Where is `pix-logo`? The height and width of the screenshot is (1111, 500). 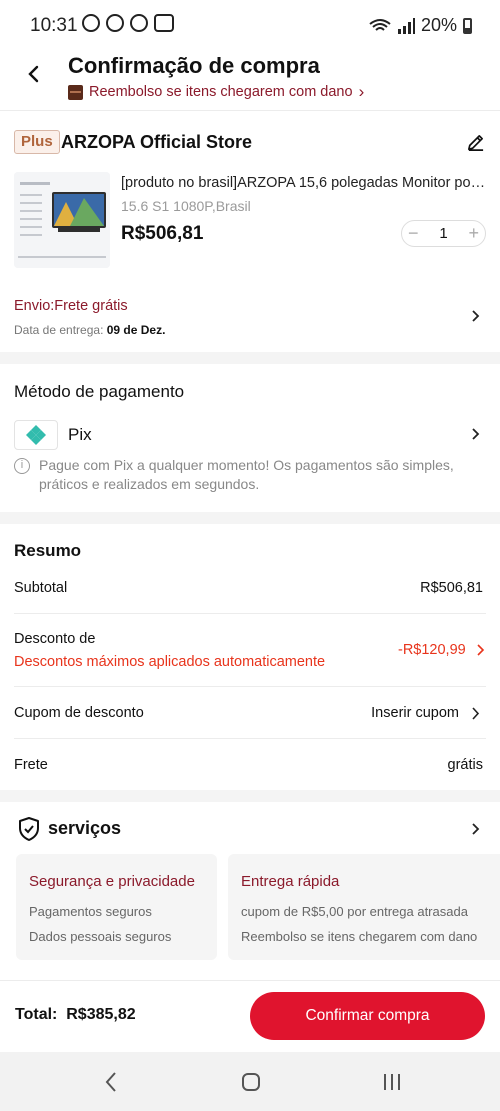 pix-logo is located at coordinates (36, 435).